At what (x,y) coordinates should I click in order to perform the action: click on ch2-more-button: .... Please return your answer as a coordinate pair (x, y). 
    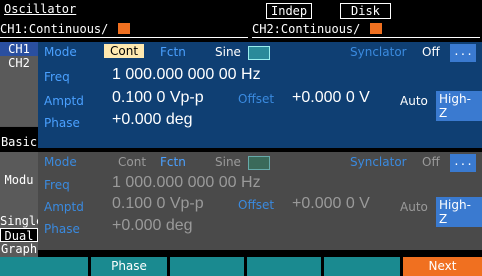
    Looking at the image, I should click on (463, 163).